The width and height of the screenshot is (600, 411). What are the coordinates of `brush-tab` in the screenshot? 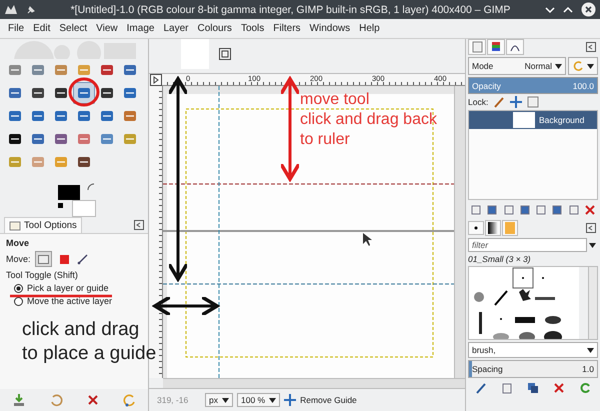 It's located at (476, 228).